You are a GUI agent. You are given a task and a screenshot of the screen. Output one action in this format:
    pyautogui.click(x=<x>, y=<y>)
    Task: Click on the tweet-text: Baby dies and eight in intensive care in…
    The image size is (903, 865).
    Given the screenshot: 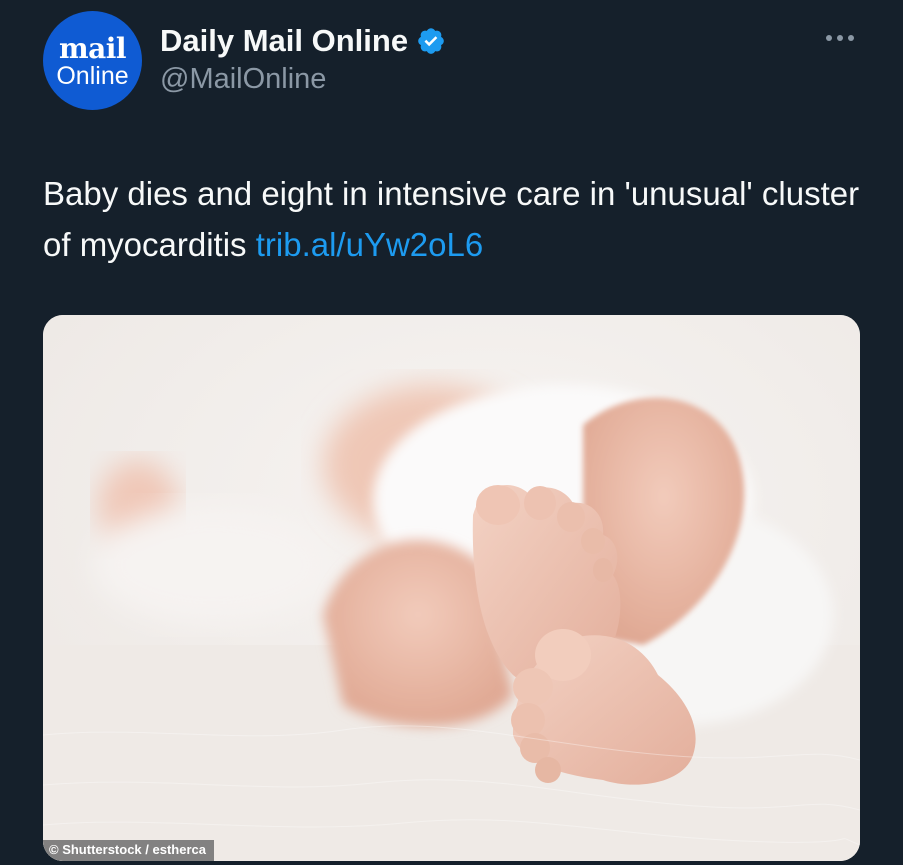 What is the action you would take?
    pyautogui.click(x=458, y=219)
    